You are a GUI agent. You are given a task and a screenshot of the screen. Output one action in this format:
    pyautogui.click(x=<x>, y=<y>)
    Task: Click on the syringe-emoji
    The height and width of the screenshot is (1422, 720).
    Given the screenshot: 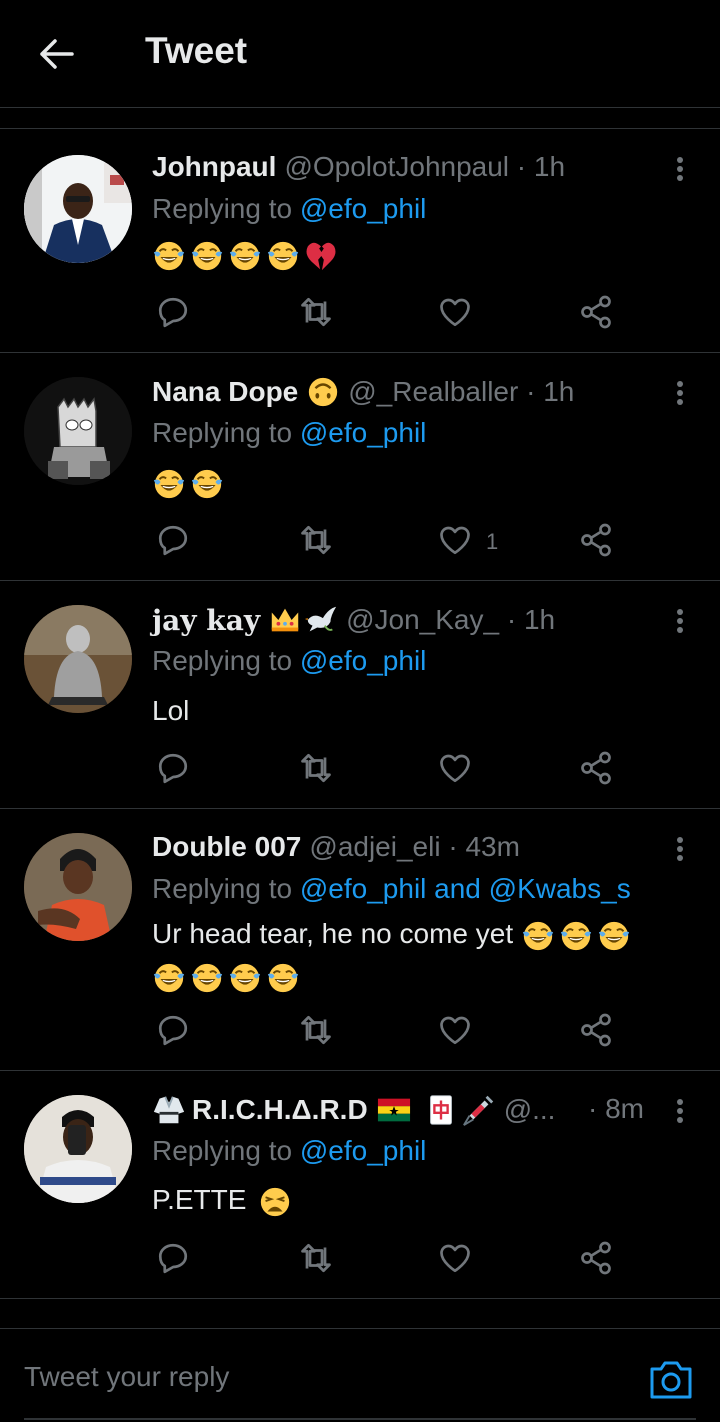 What is the action you would take?
    pyautogui.click(x=479, y=1110)
    